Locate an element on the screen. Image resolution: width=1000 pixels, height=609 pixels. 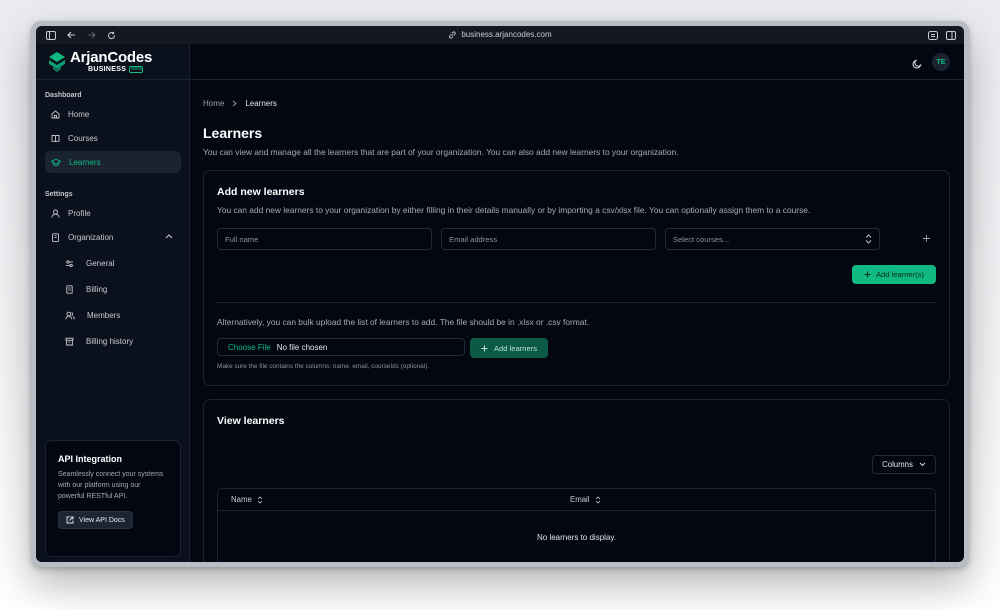
file-status: No file chosen is located at coordinates (302, 347).